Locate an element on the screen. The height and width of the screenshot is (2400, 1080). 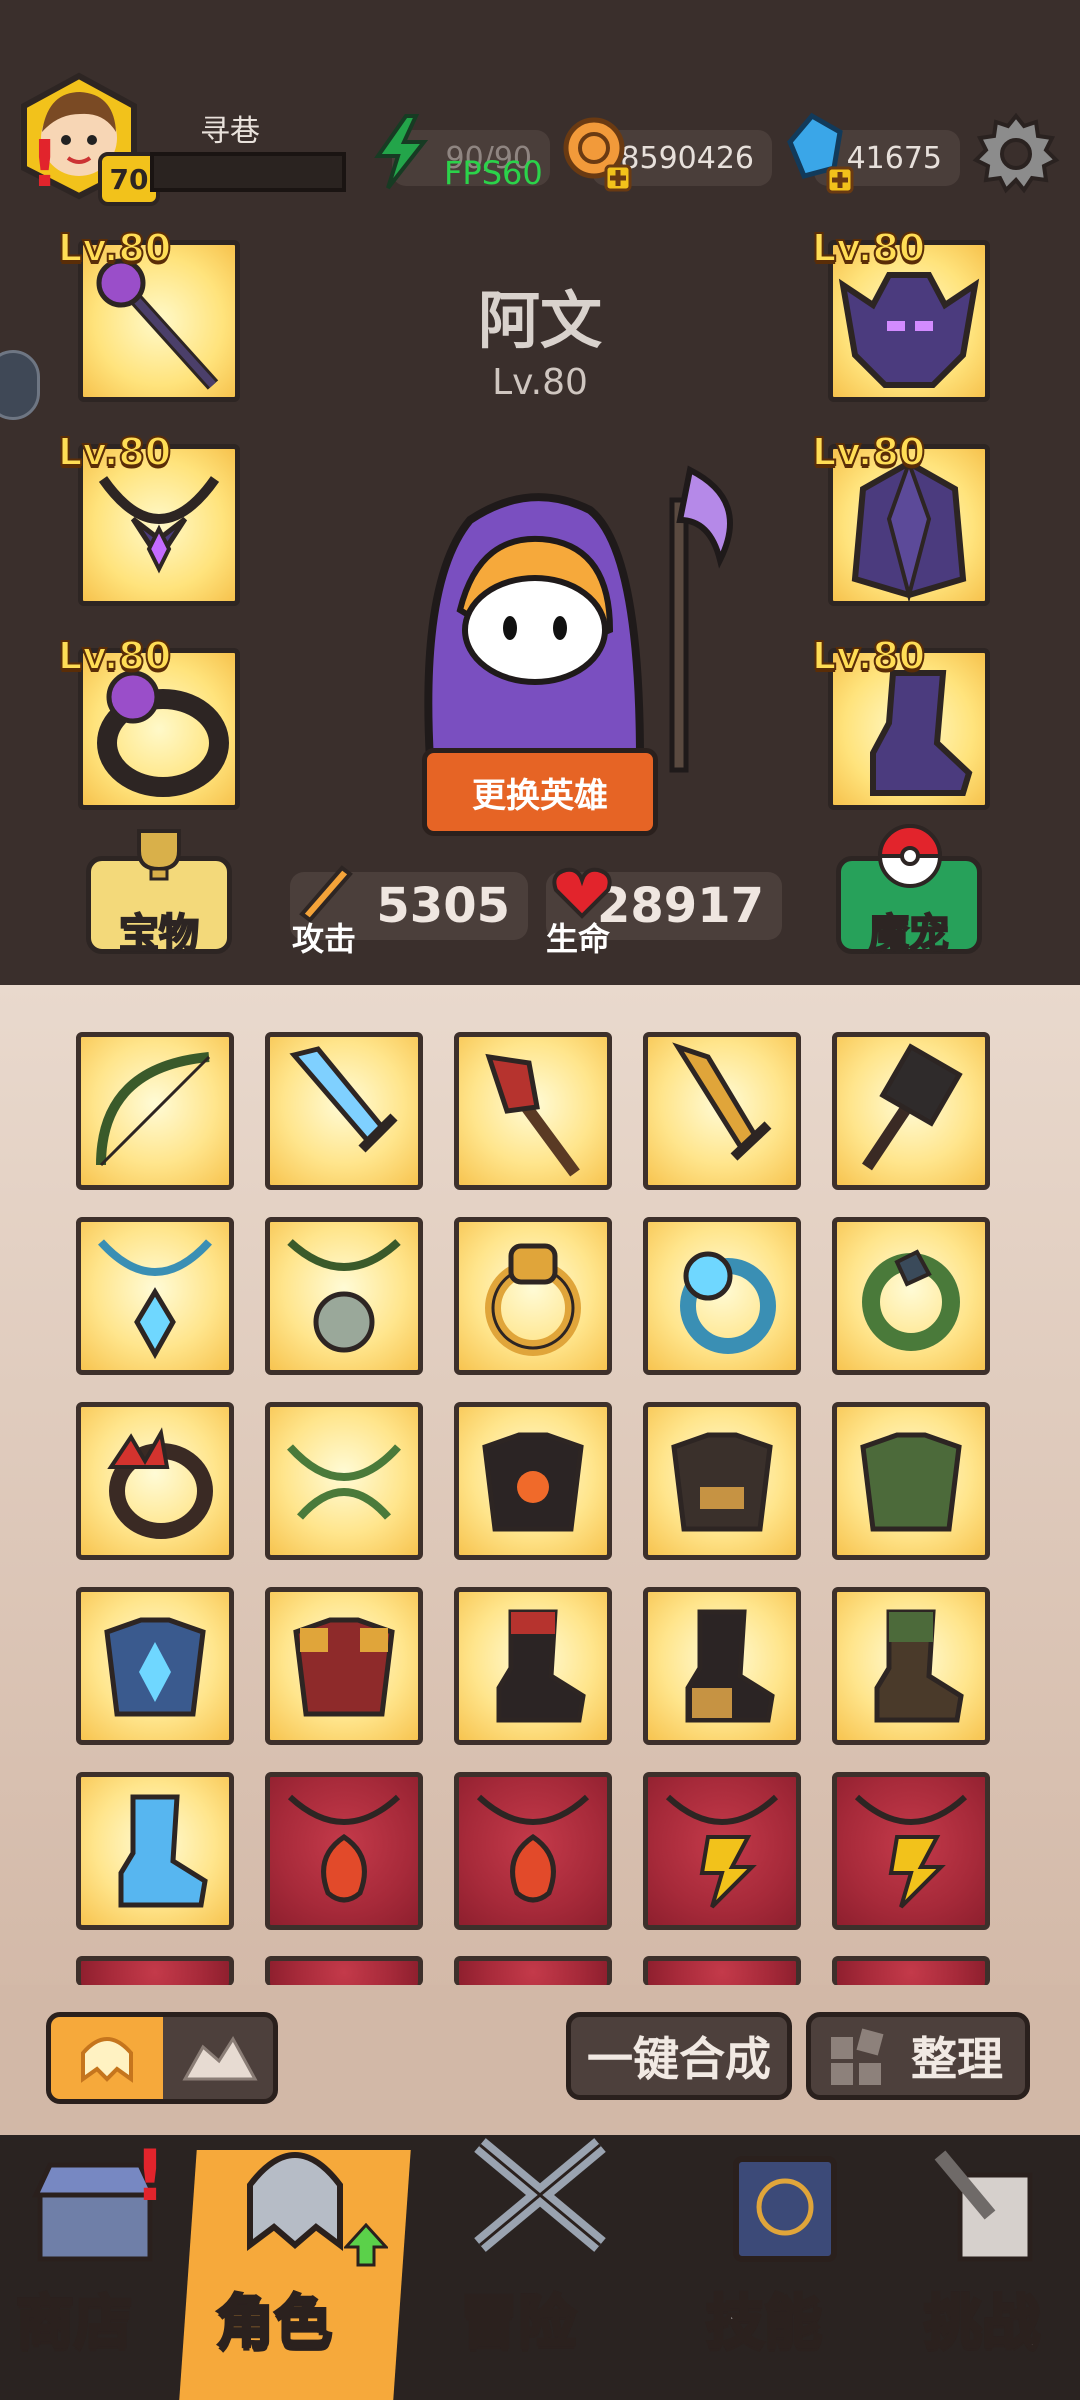
player-name: 寻巷 is located at coordinates (230, 131).